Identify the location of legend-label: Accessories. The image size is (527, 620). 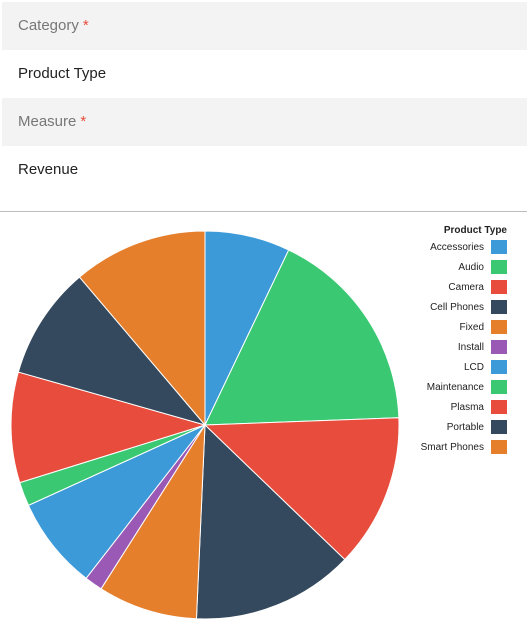
(457, 247).